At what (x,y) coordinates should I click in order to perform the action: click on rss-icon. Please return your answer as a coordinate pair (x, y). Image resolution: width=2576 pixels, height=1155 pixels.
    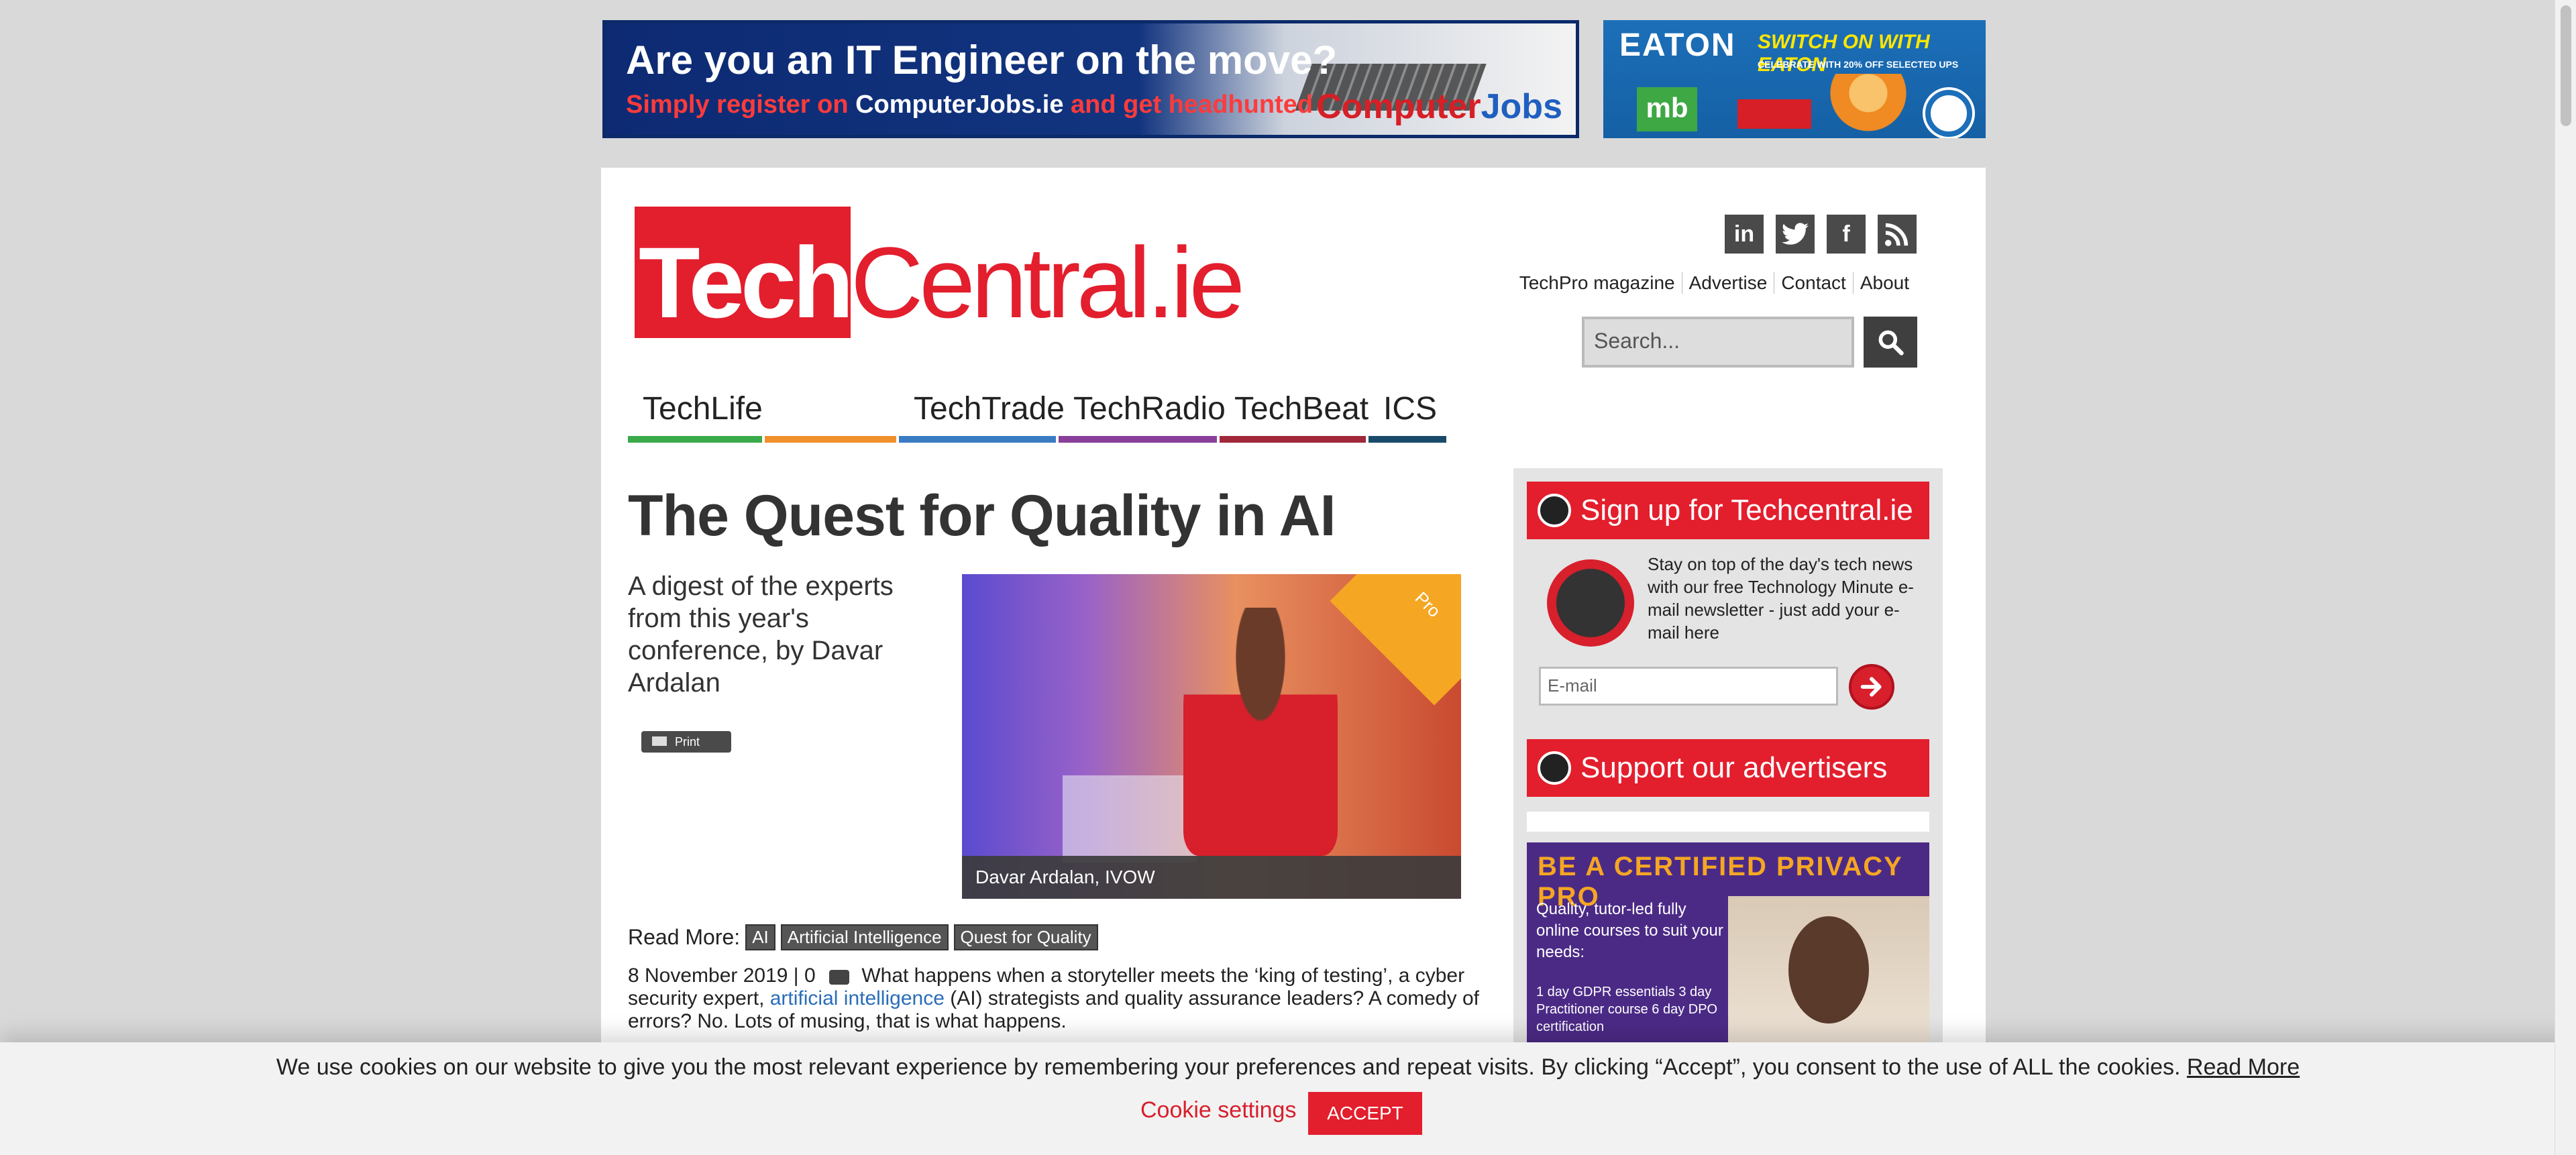
    Looking at the image, I should click on (1897, 235).